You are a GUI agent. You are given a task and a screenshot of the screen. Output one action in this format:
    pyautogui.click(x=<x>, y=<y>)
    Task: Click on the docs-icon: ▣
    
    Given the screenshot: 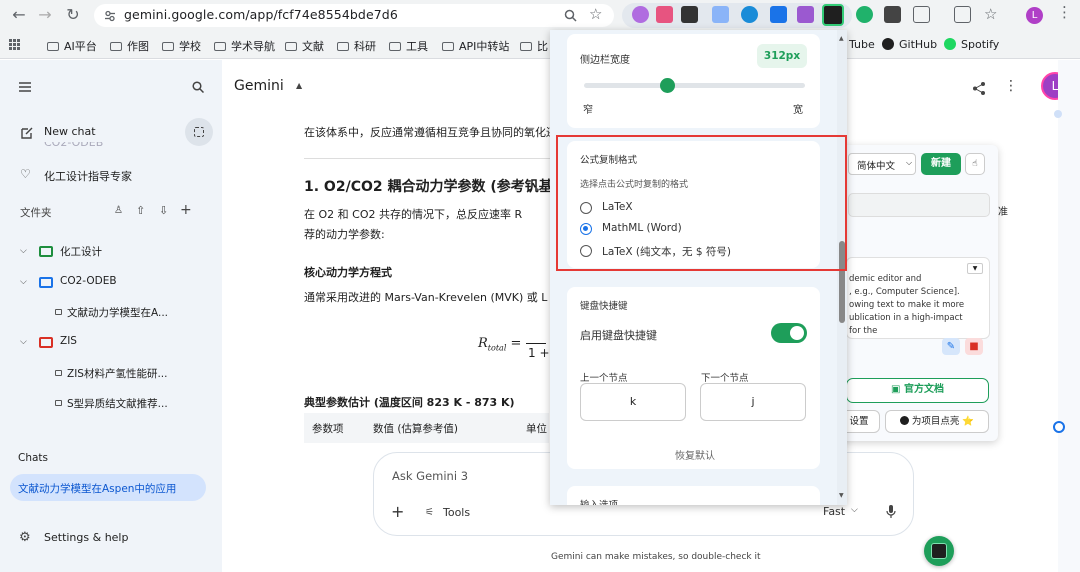 What is the action you would take?
    pyautogui.click(x=897, y=389)
    